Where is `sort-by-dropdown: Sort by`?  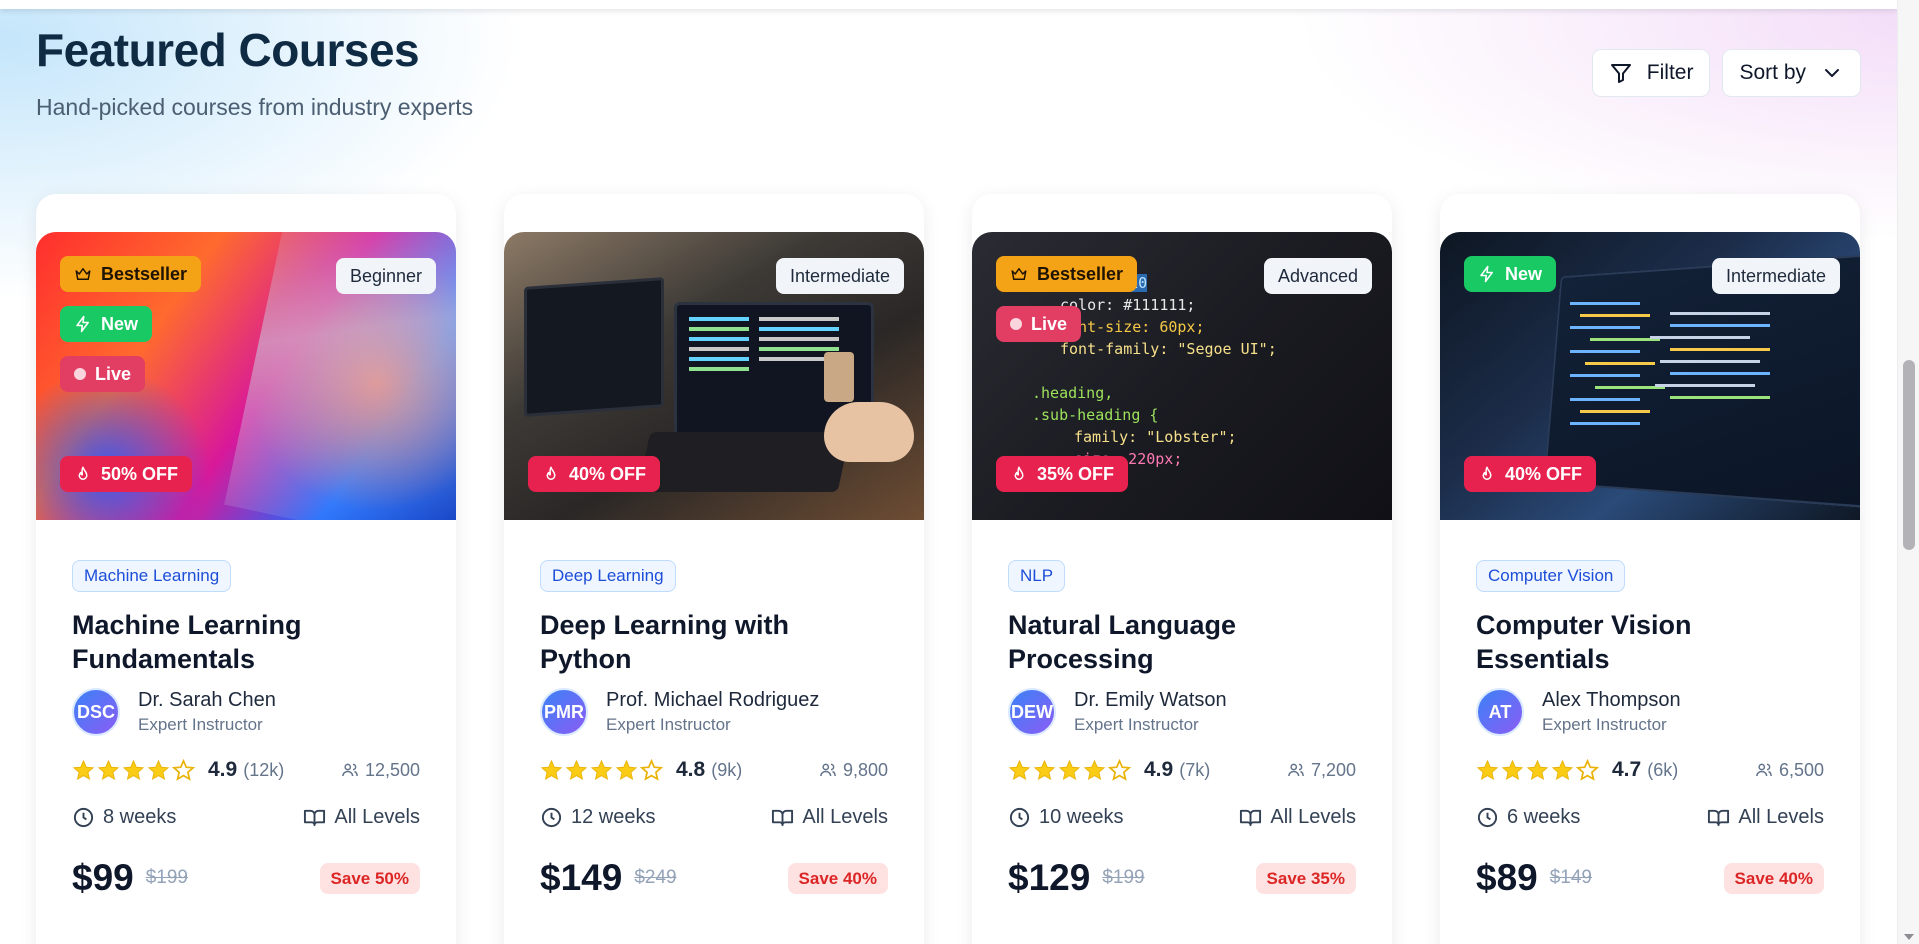
sort-by-dropdown: Sort by is located at coordinates (1791, 73).